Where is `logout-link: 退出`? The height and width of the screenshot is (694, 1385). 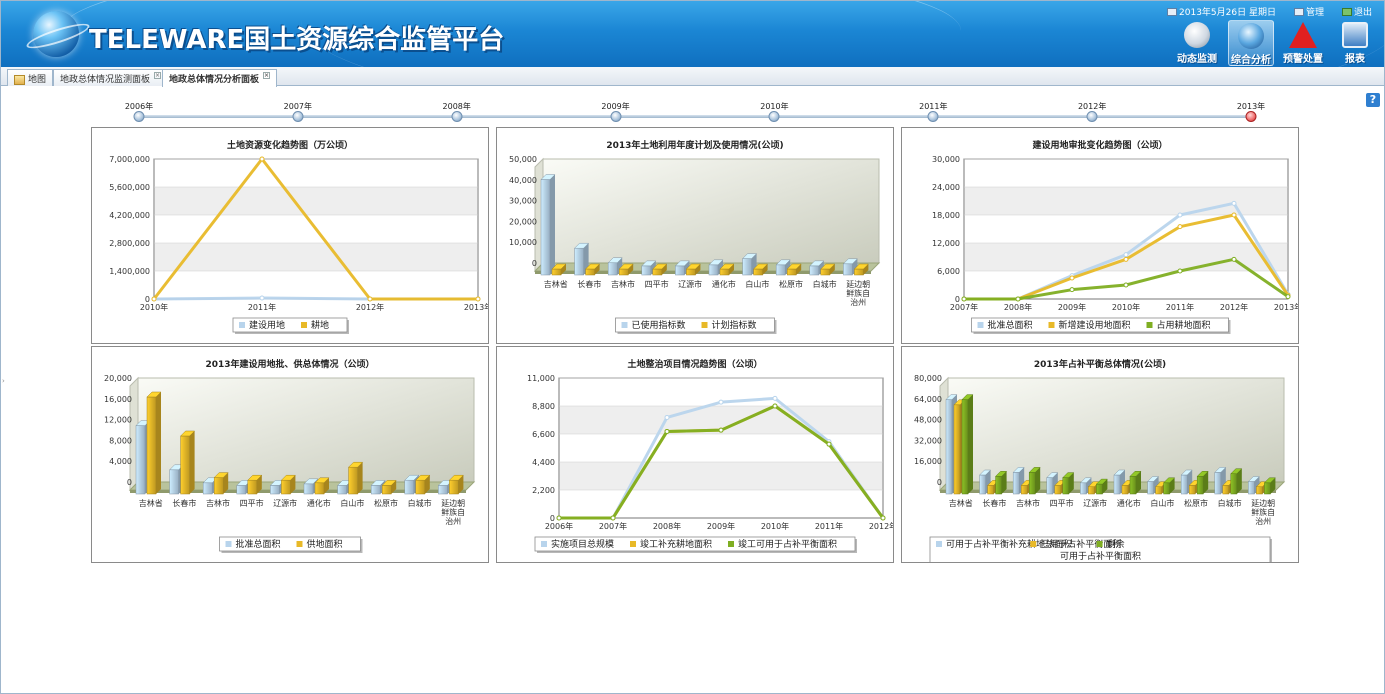 logout-link: 退出 is located at coordinates (1356, 11).